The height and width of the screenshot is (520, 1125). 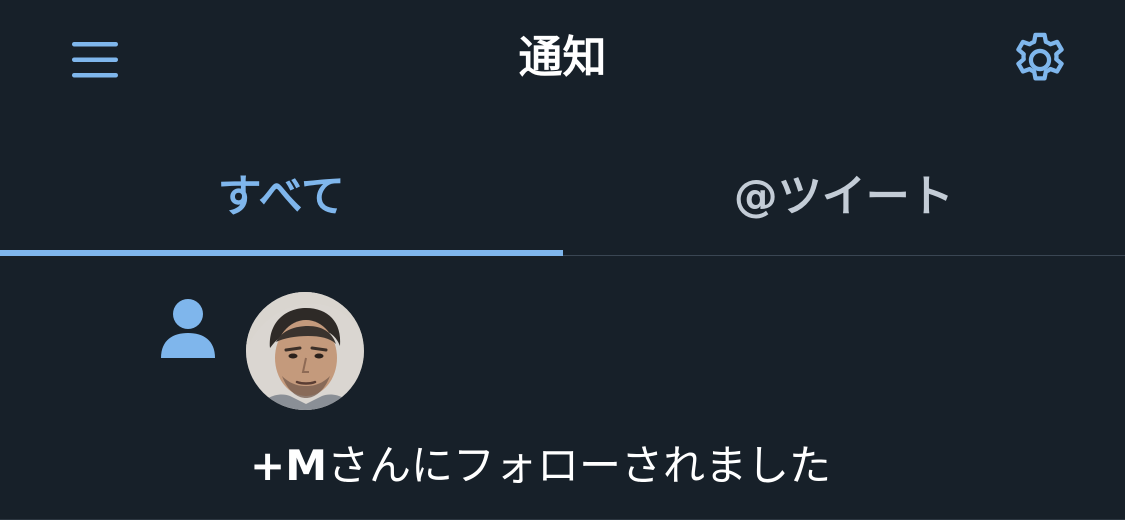 What do you see at coordinates (1040, 56) in the screenshot?
I see `gear-icon` at bounding box center [1040, 56].